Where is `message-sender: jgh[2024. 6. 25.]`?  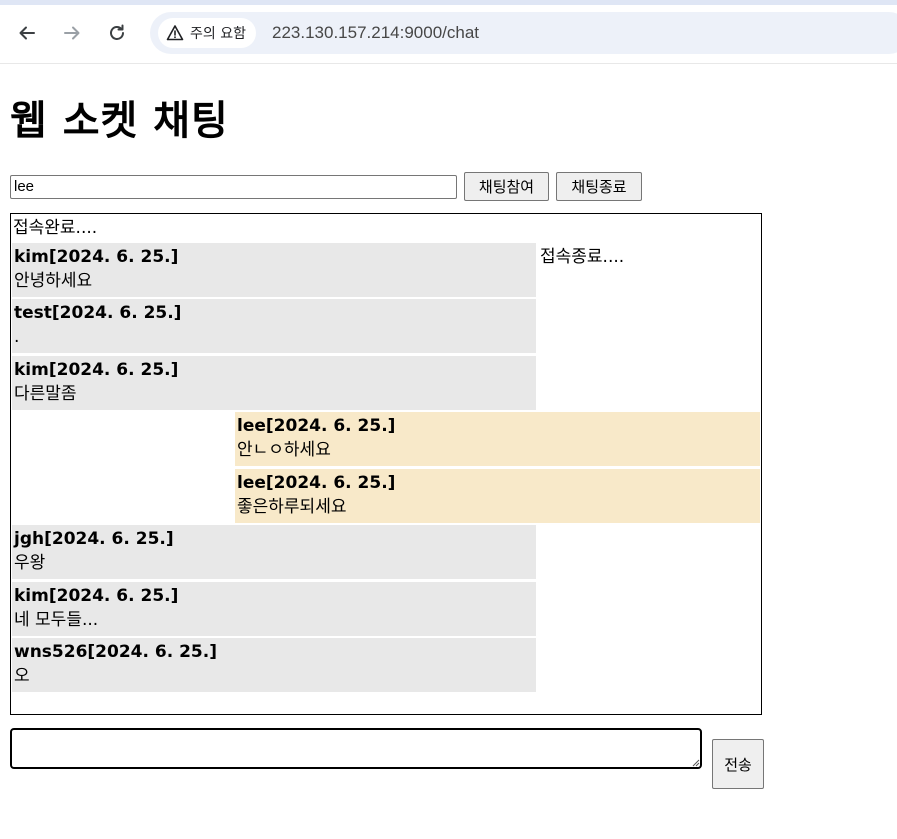
message-sender: jgh[2024. 6. 25.] is located at coordinates (94, 539).